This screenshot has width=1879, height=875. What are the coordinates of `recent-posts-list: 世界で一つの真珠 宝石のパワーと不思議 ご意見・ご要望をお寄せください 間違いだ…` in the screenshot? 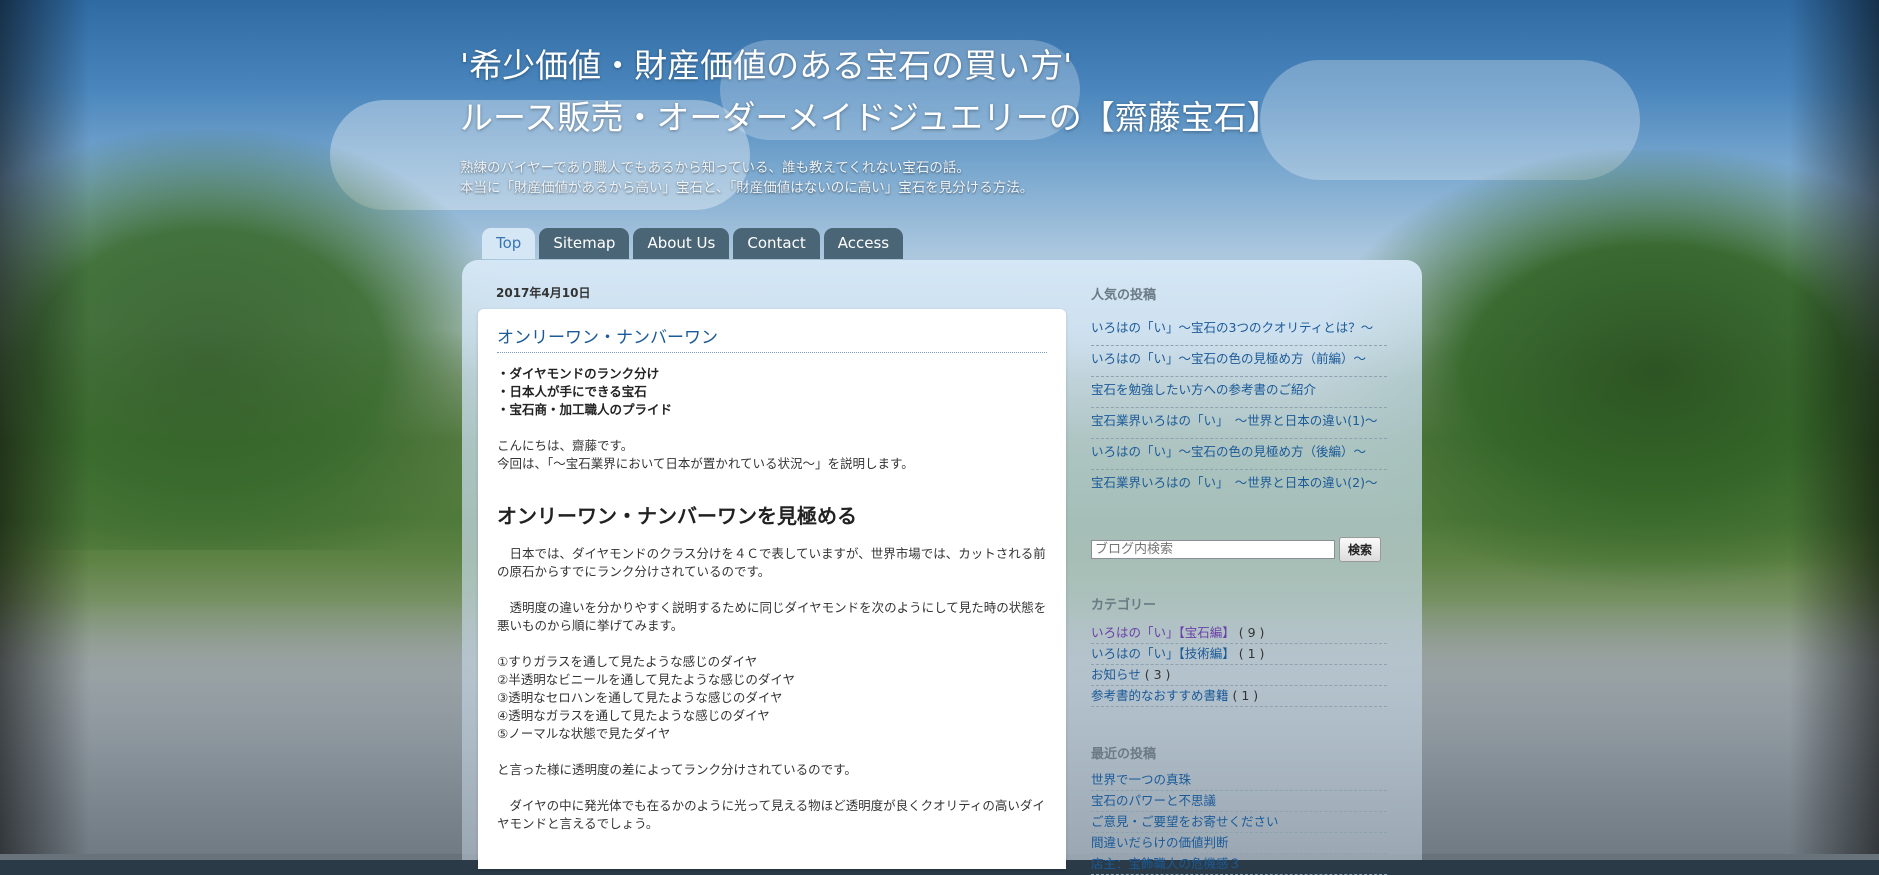 It's located at (1239, 822).